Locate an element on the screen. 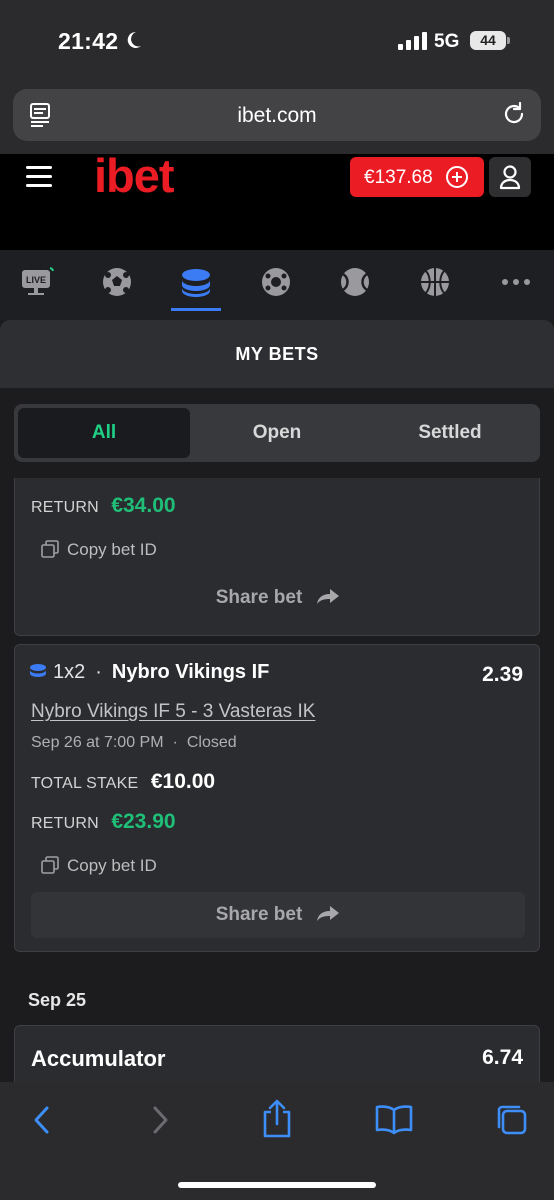 The height and width of the screenshot is (1200, 554). accumulator-odds: 6.74 is located at coordinates (502, 1057).